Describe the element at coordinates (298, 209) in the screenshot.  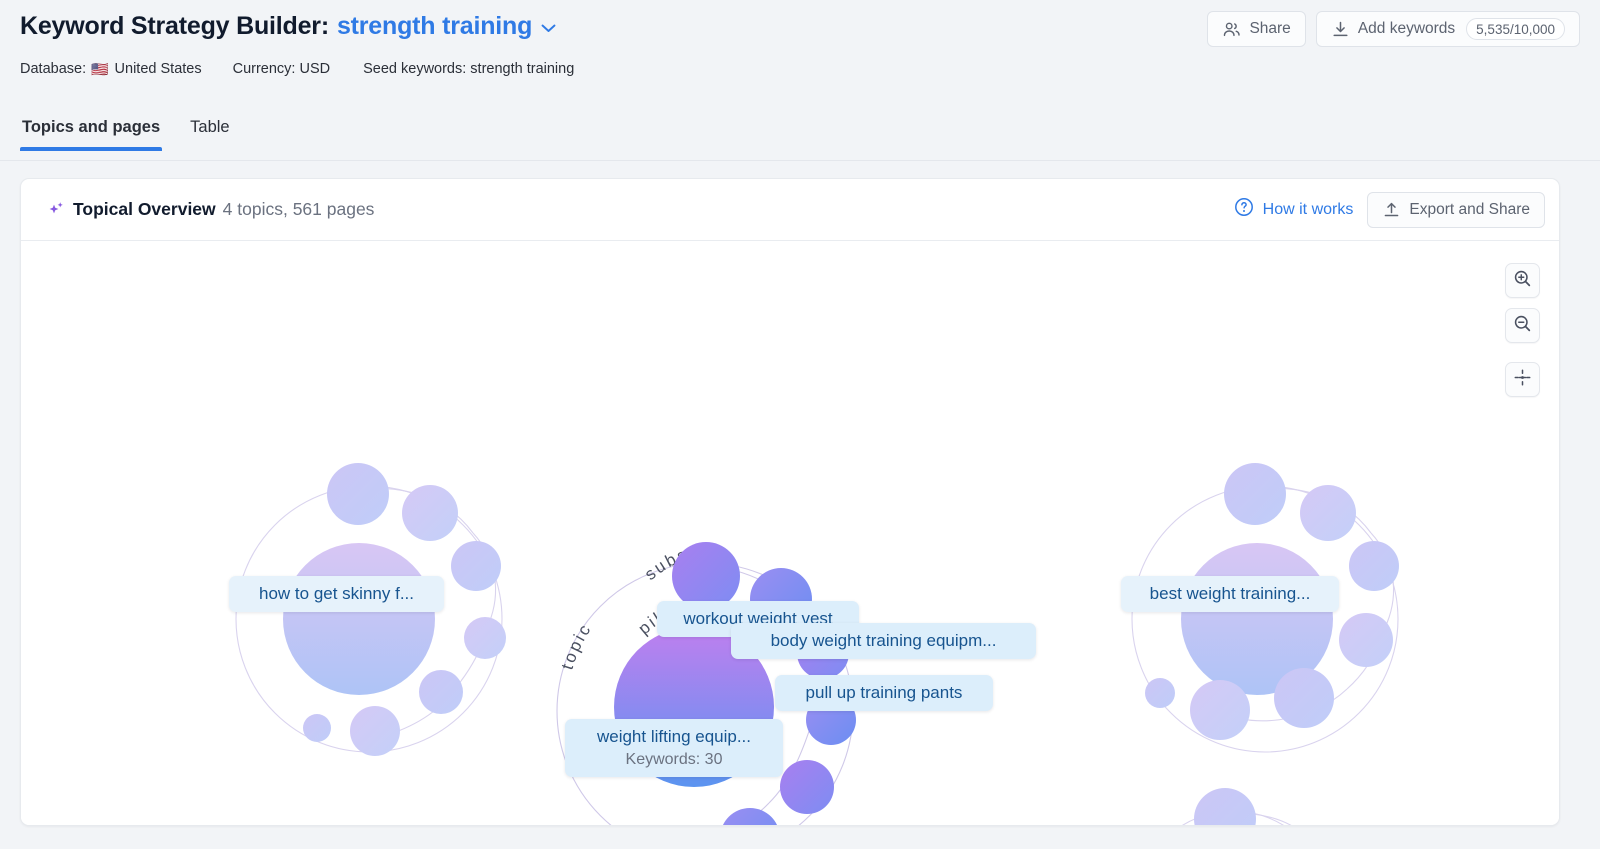
I see `card-subtitle: 4 topics, 561 pages` at that location.